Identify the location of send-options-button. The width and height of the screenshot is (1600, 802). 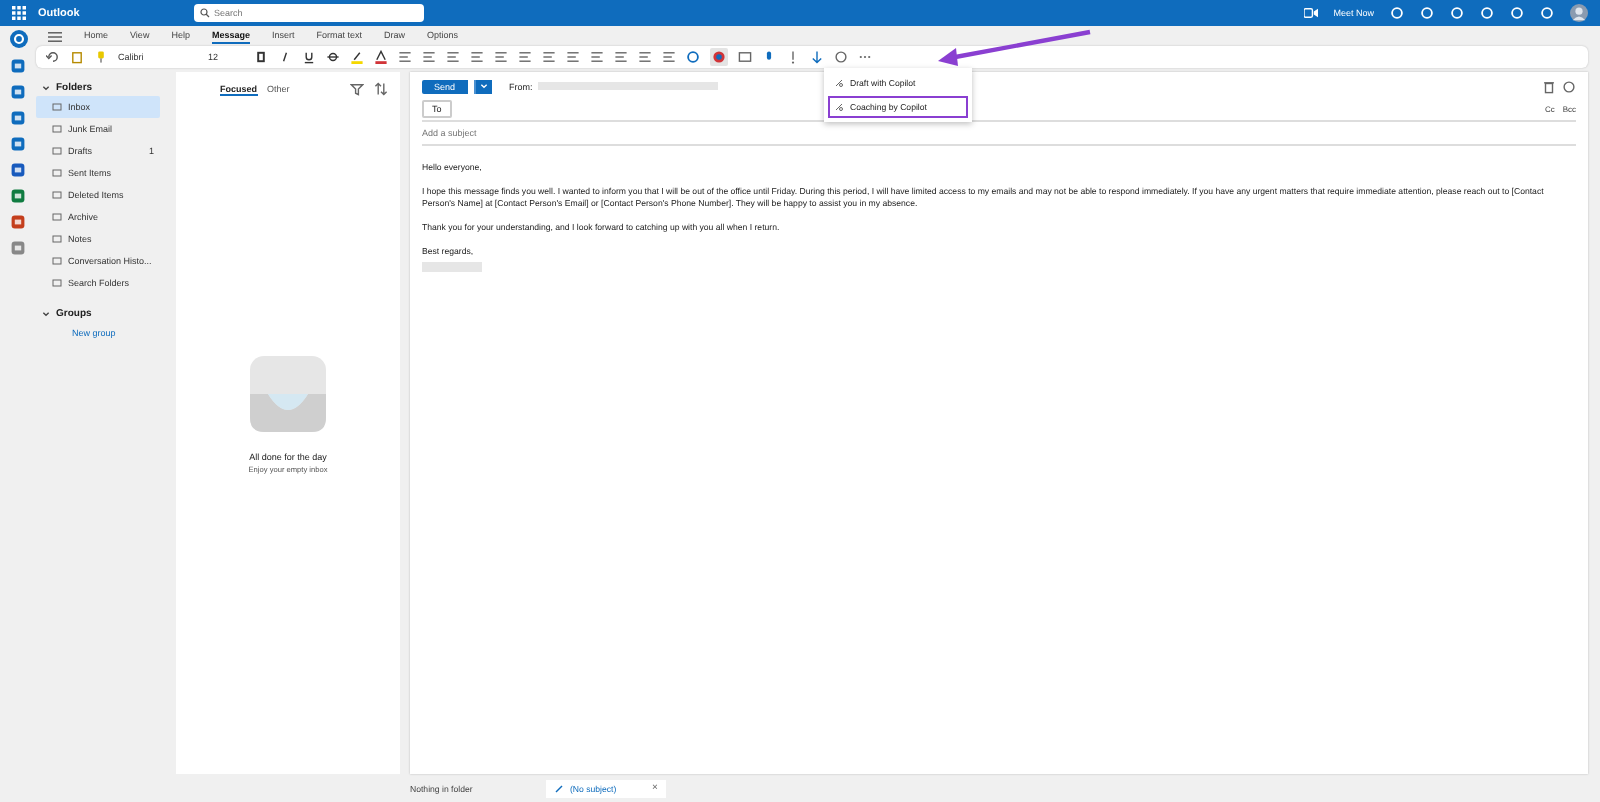
(482, 86).